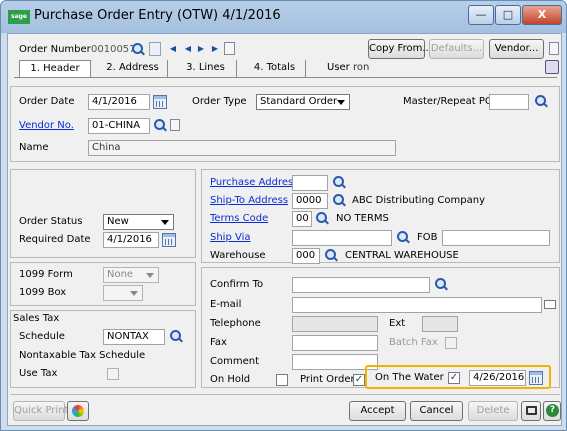  Describe the element at coordinates (554, 48) in the screenshot. I see `notes-icon` at that location.